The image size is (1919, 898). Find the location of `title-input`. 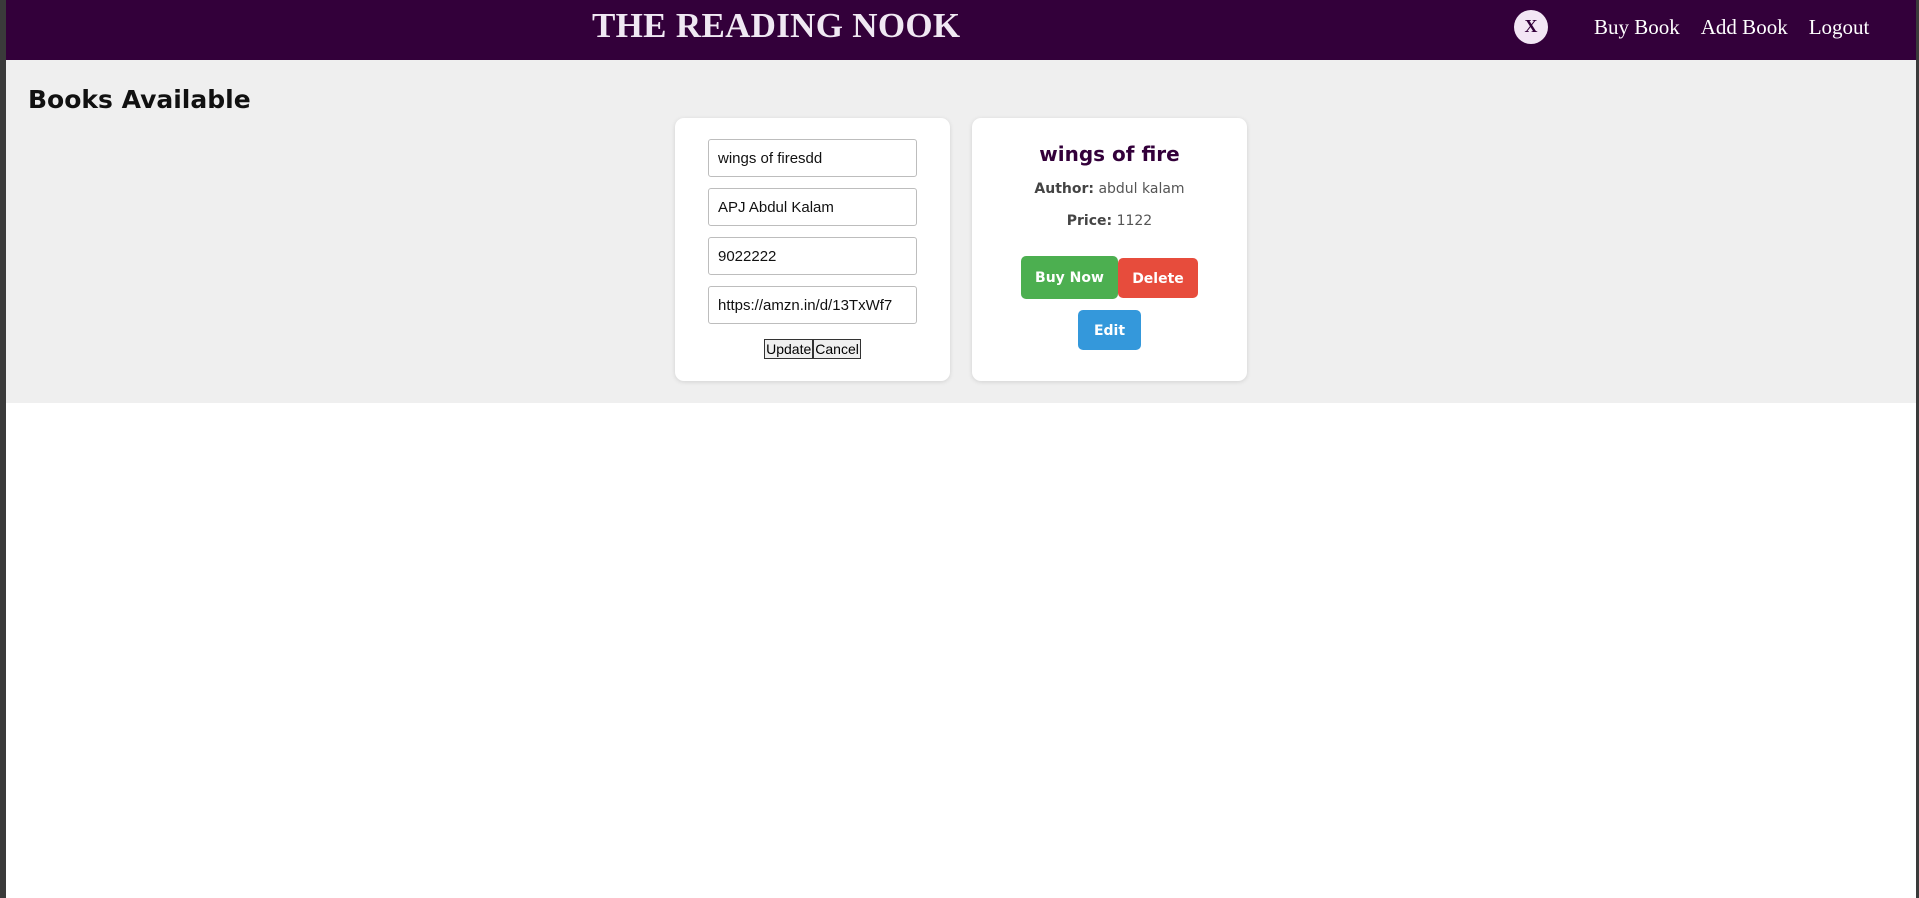

title-input is located at coordinates (812, 158).